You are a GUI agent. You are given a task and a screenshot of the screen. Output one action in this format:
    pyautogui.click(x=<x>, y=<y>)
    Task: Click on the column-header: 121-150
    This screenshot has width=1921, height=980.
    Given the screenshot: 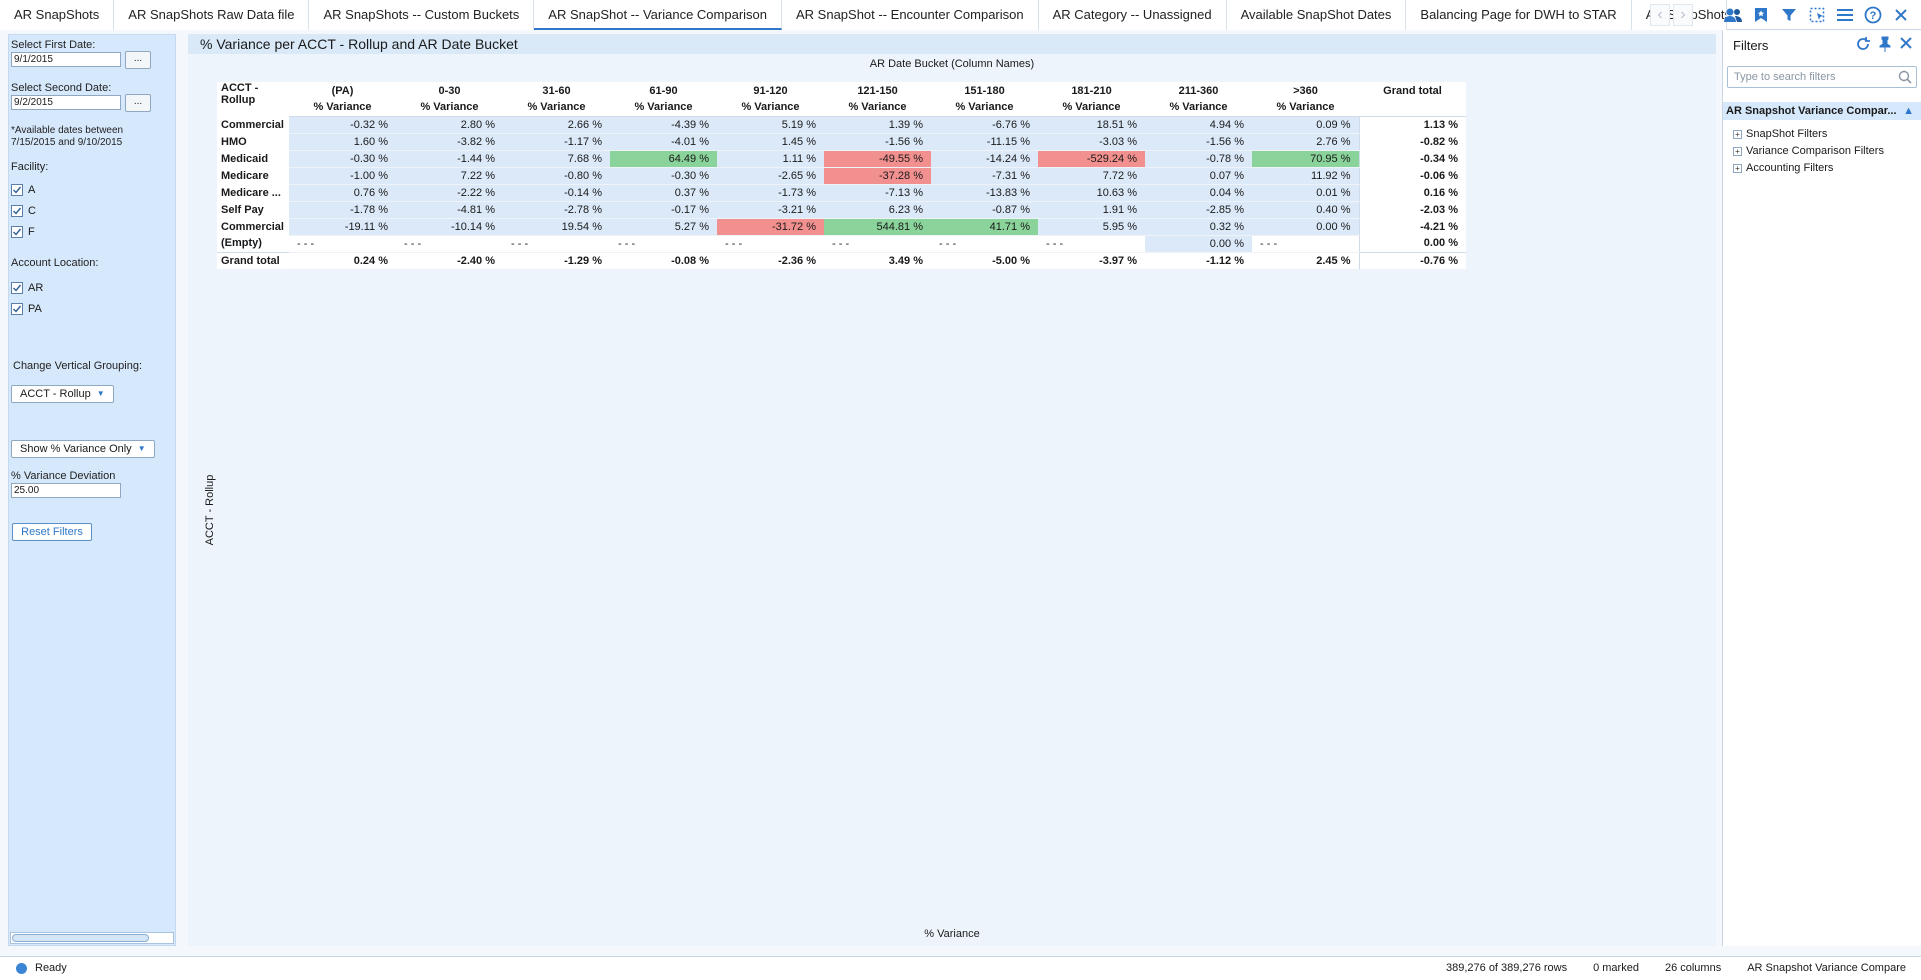 What is the action you would take?
    pyautogui.click(x=877, y=90)
    